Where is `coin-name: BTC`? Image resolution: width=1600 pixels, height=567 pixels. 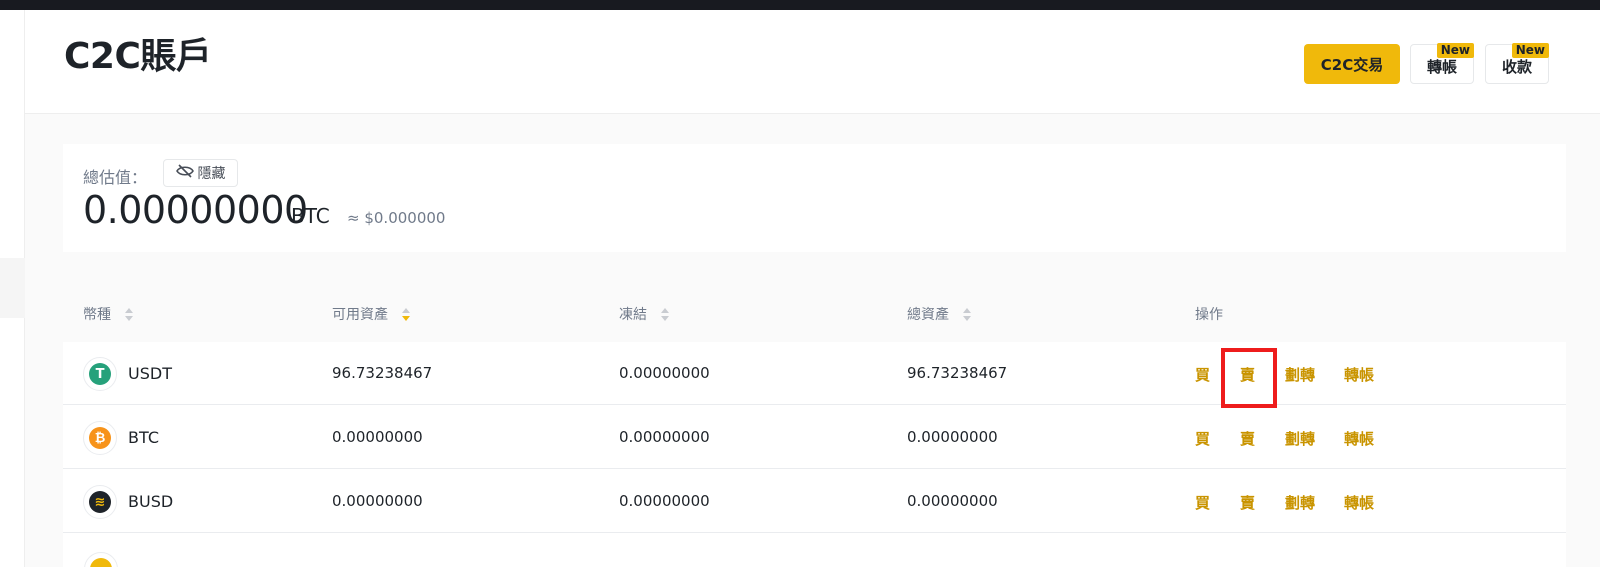
coin-name: BTC is located at coordinates (143, 437).